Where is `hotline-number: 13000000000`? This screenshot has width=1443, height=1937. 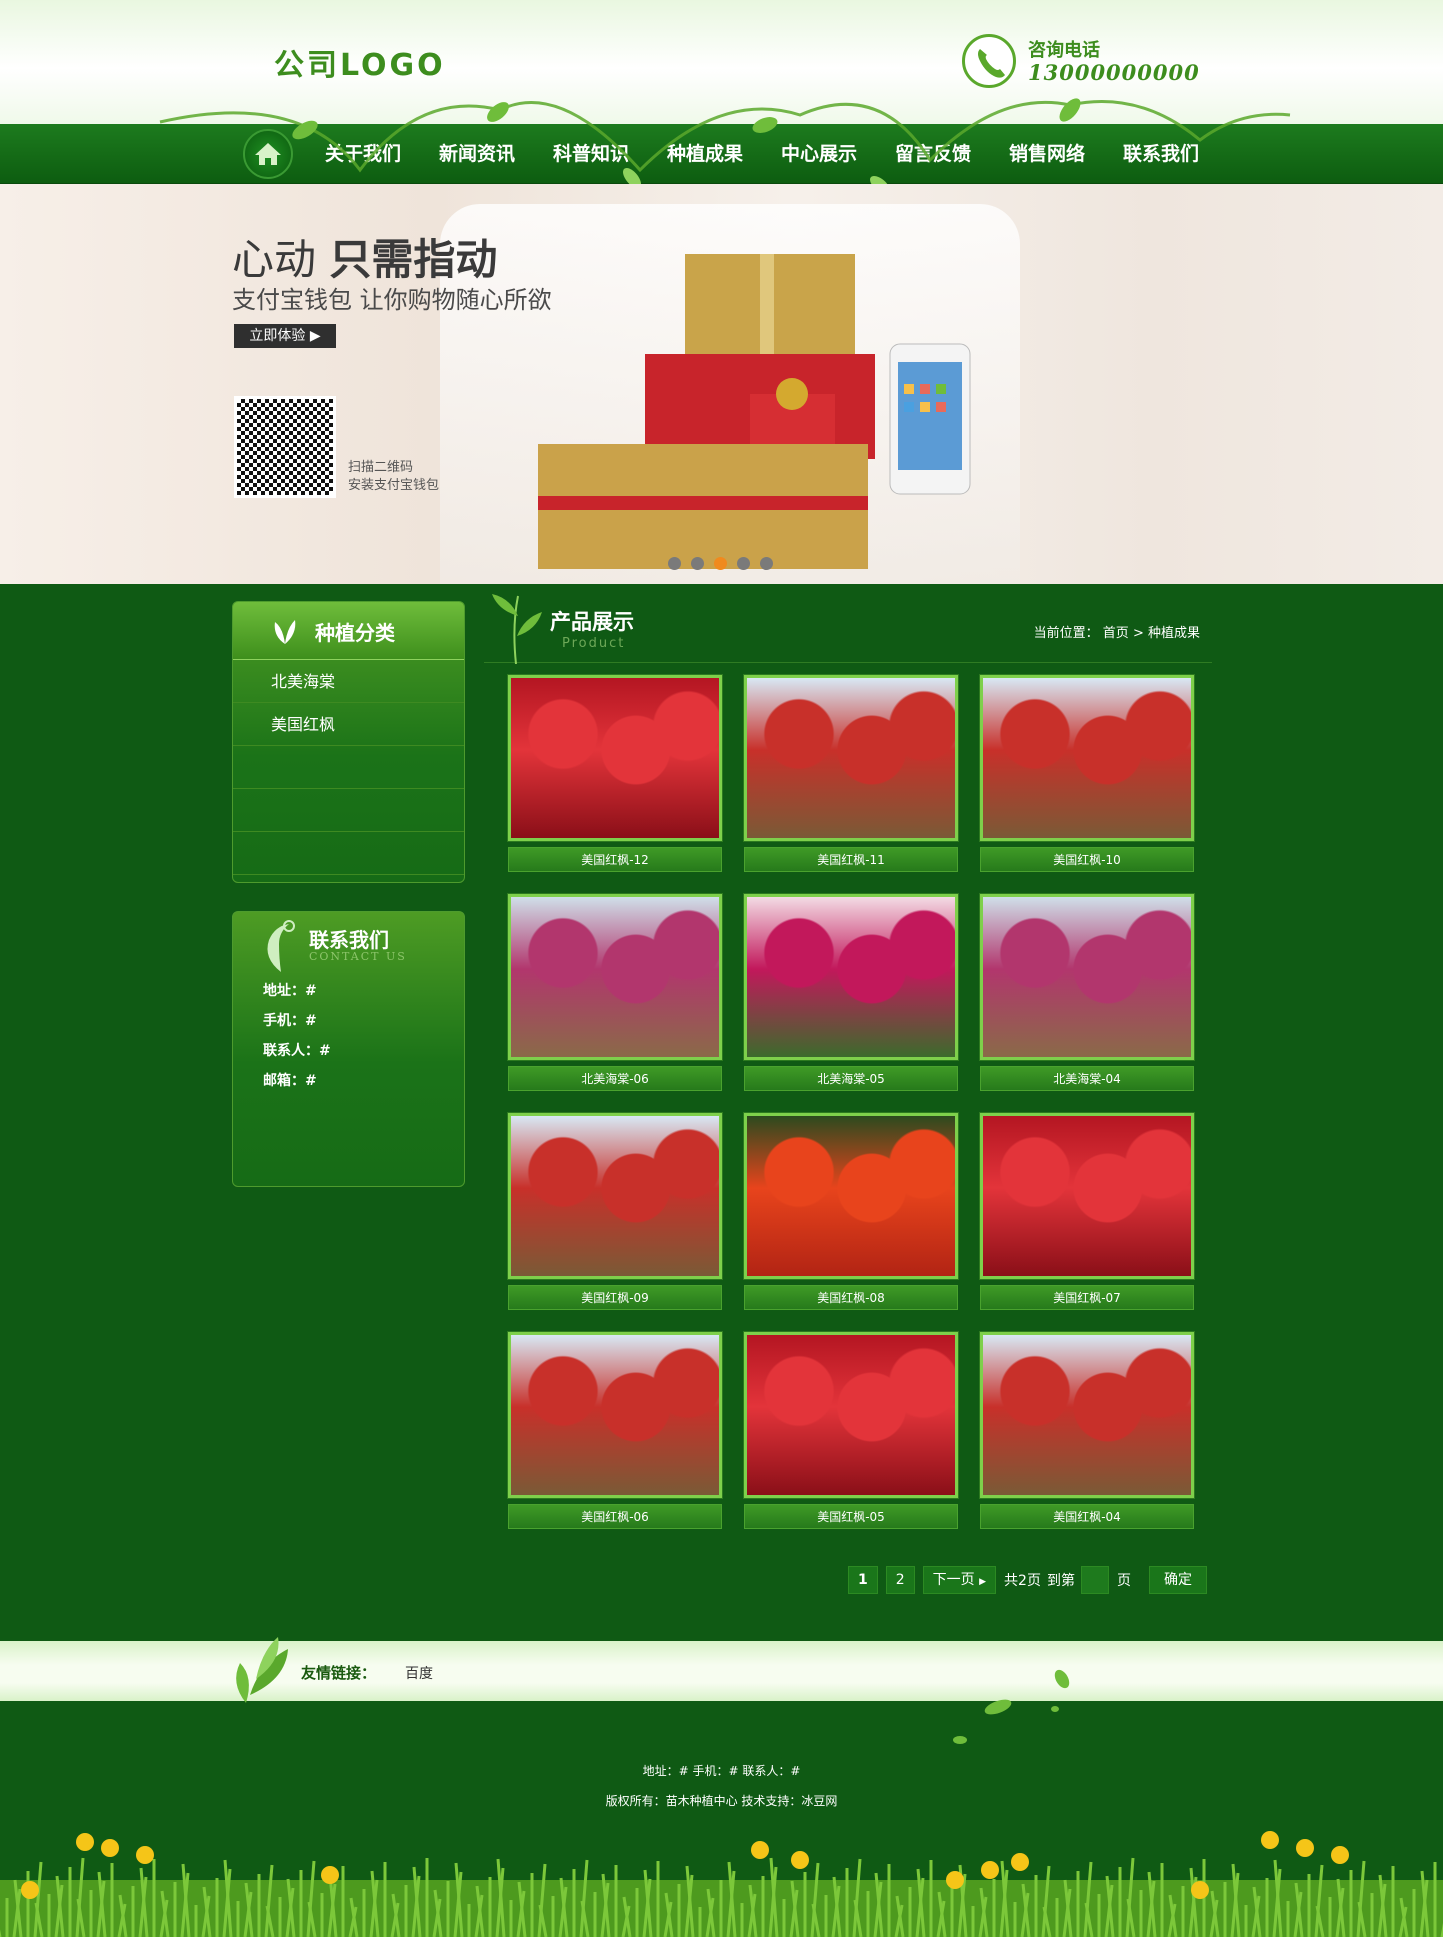 hotline-number: 13000000000 is located at coordinates (1114, 72).